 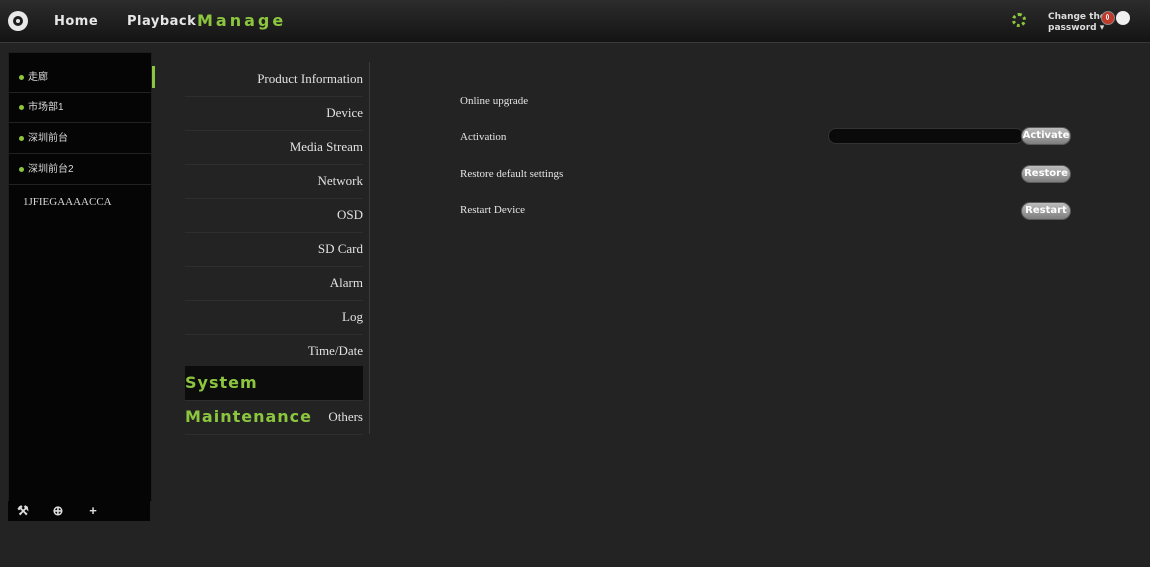 I want to click on menu-osd: OSD, so click(x=274, y=215).